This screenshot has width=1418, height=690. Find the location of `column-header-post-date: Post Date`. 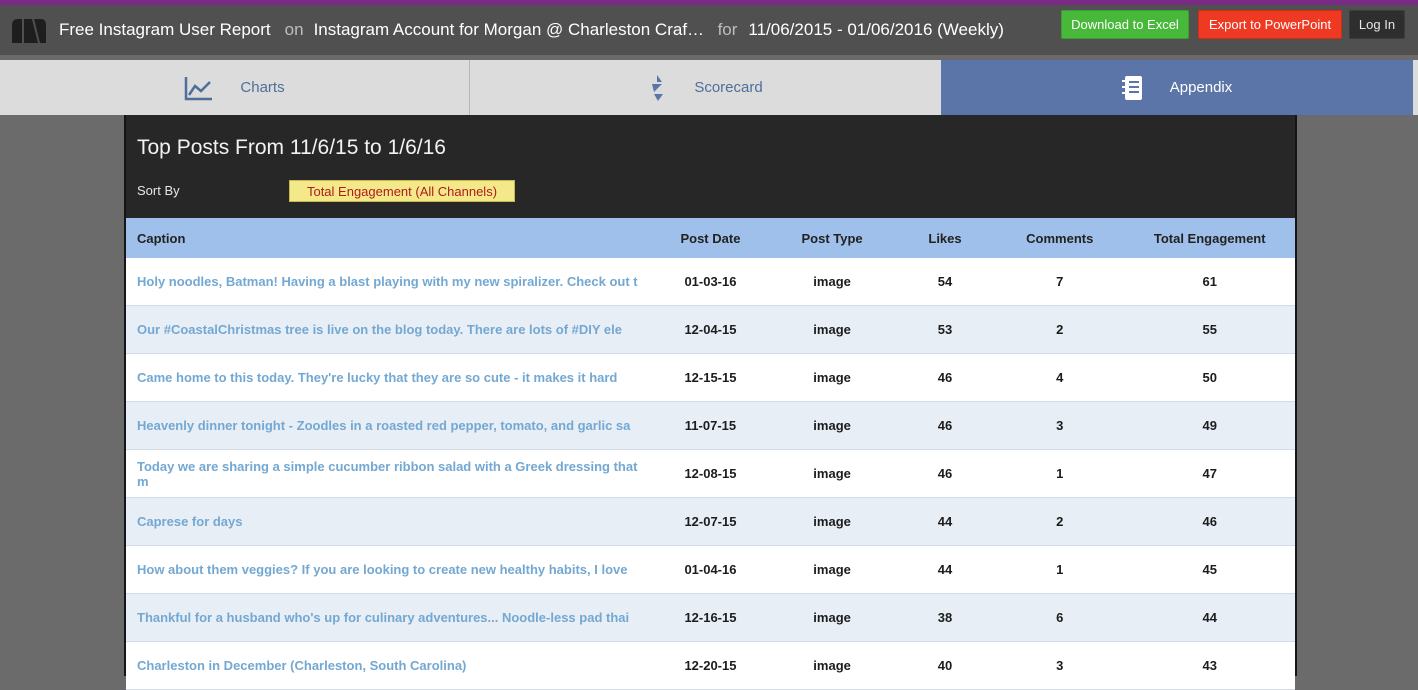

column-header-post-date: Post Date is located at coordinates (710, 238).